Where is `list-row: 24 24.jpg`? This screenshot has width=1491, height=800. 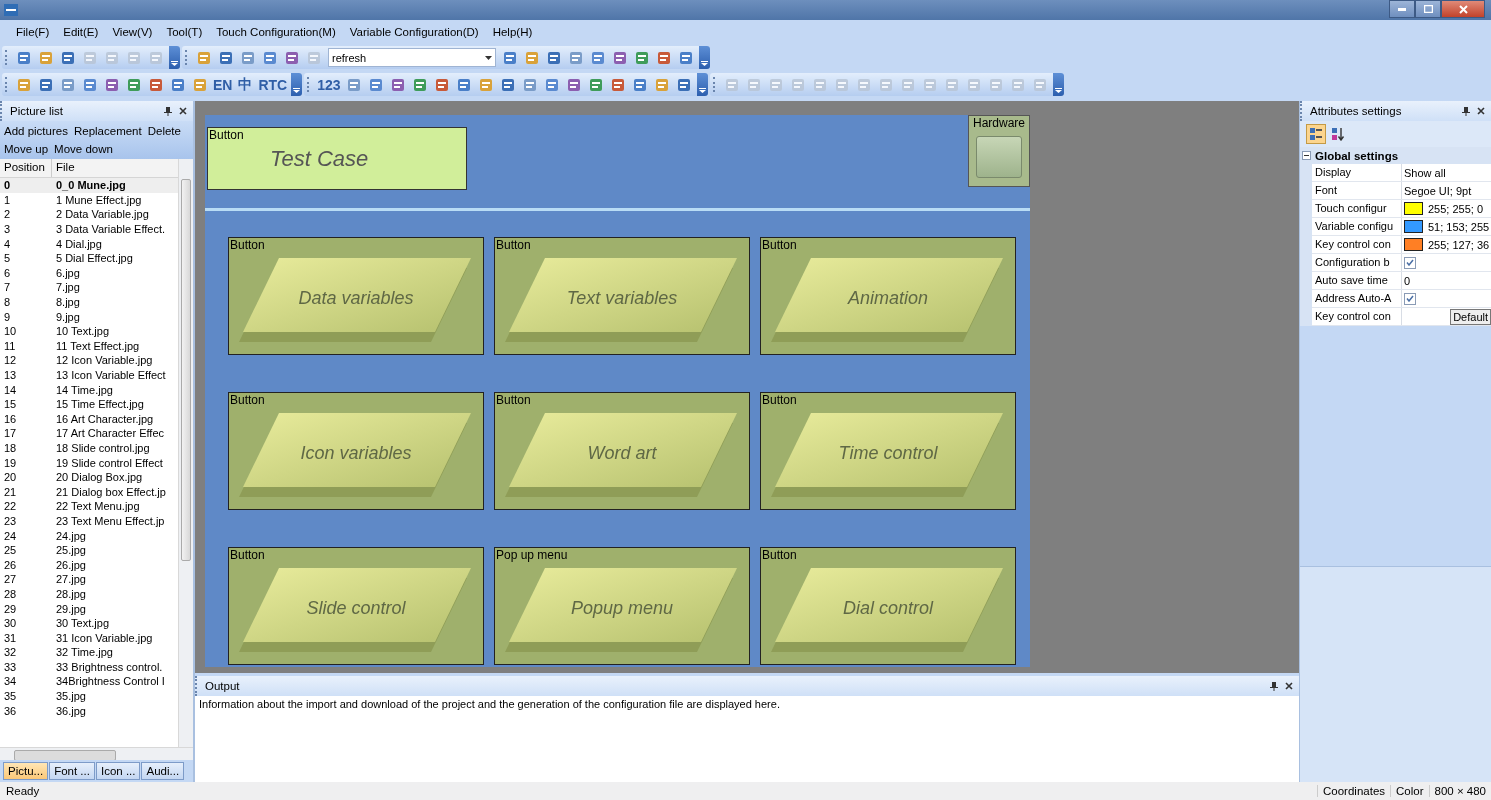
list-row: 24 24.jpg is located at coordinates (89, 535).